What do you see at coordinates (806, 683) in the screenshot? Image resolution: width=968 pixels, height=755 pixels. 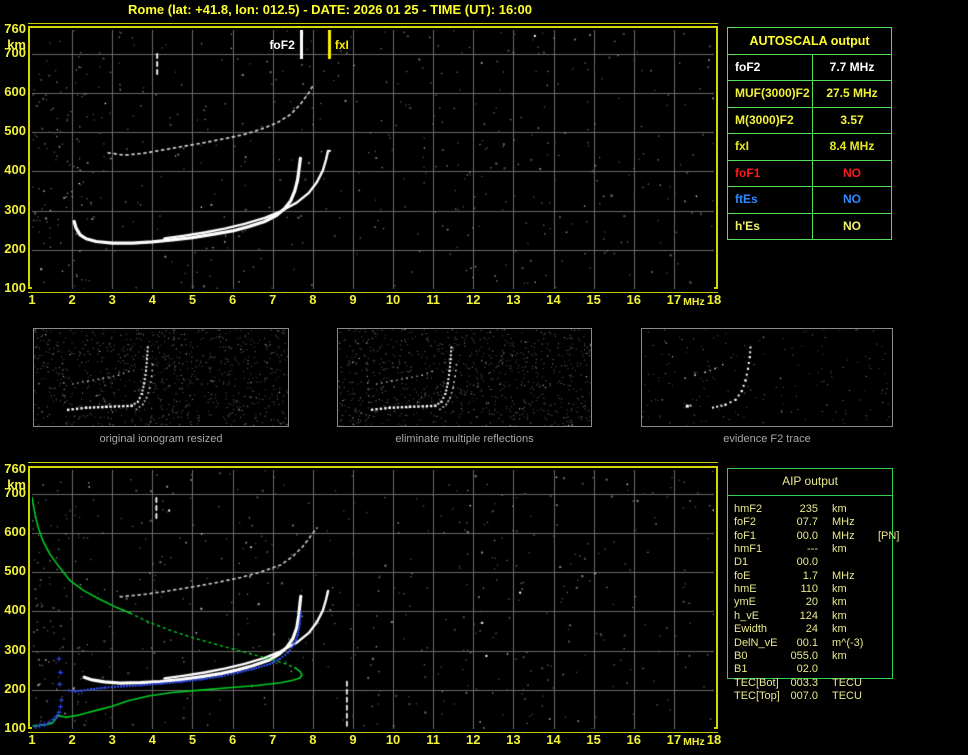 I see `aip-row-tec-bot-: TEC[Bot] 003.3 TECU` at bounding box center [806, 683].